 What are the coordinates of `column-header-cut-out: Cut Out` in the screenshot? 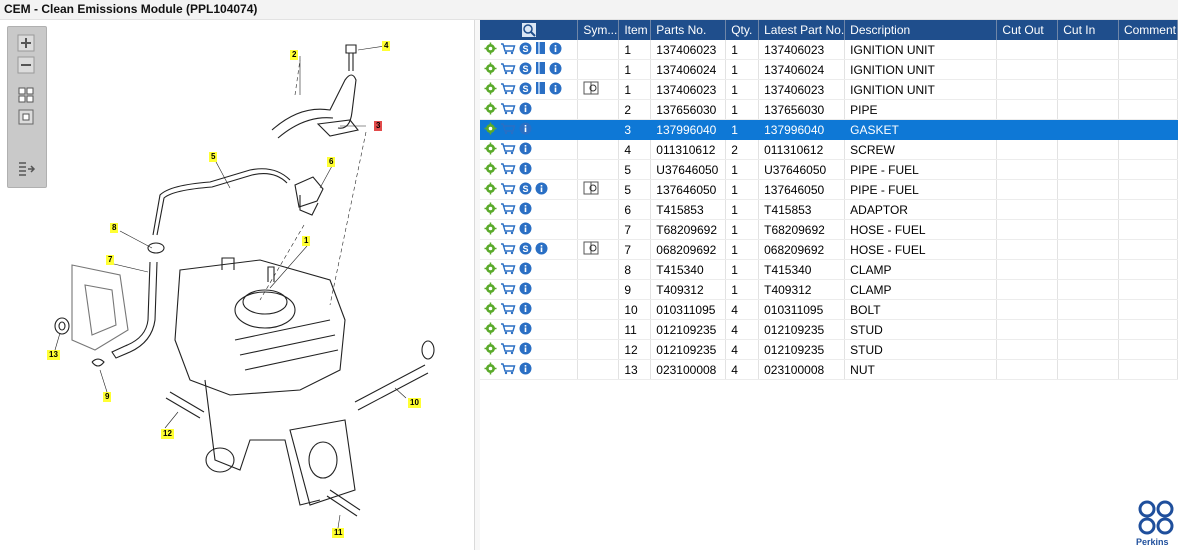 It's located at (1027, 30).